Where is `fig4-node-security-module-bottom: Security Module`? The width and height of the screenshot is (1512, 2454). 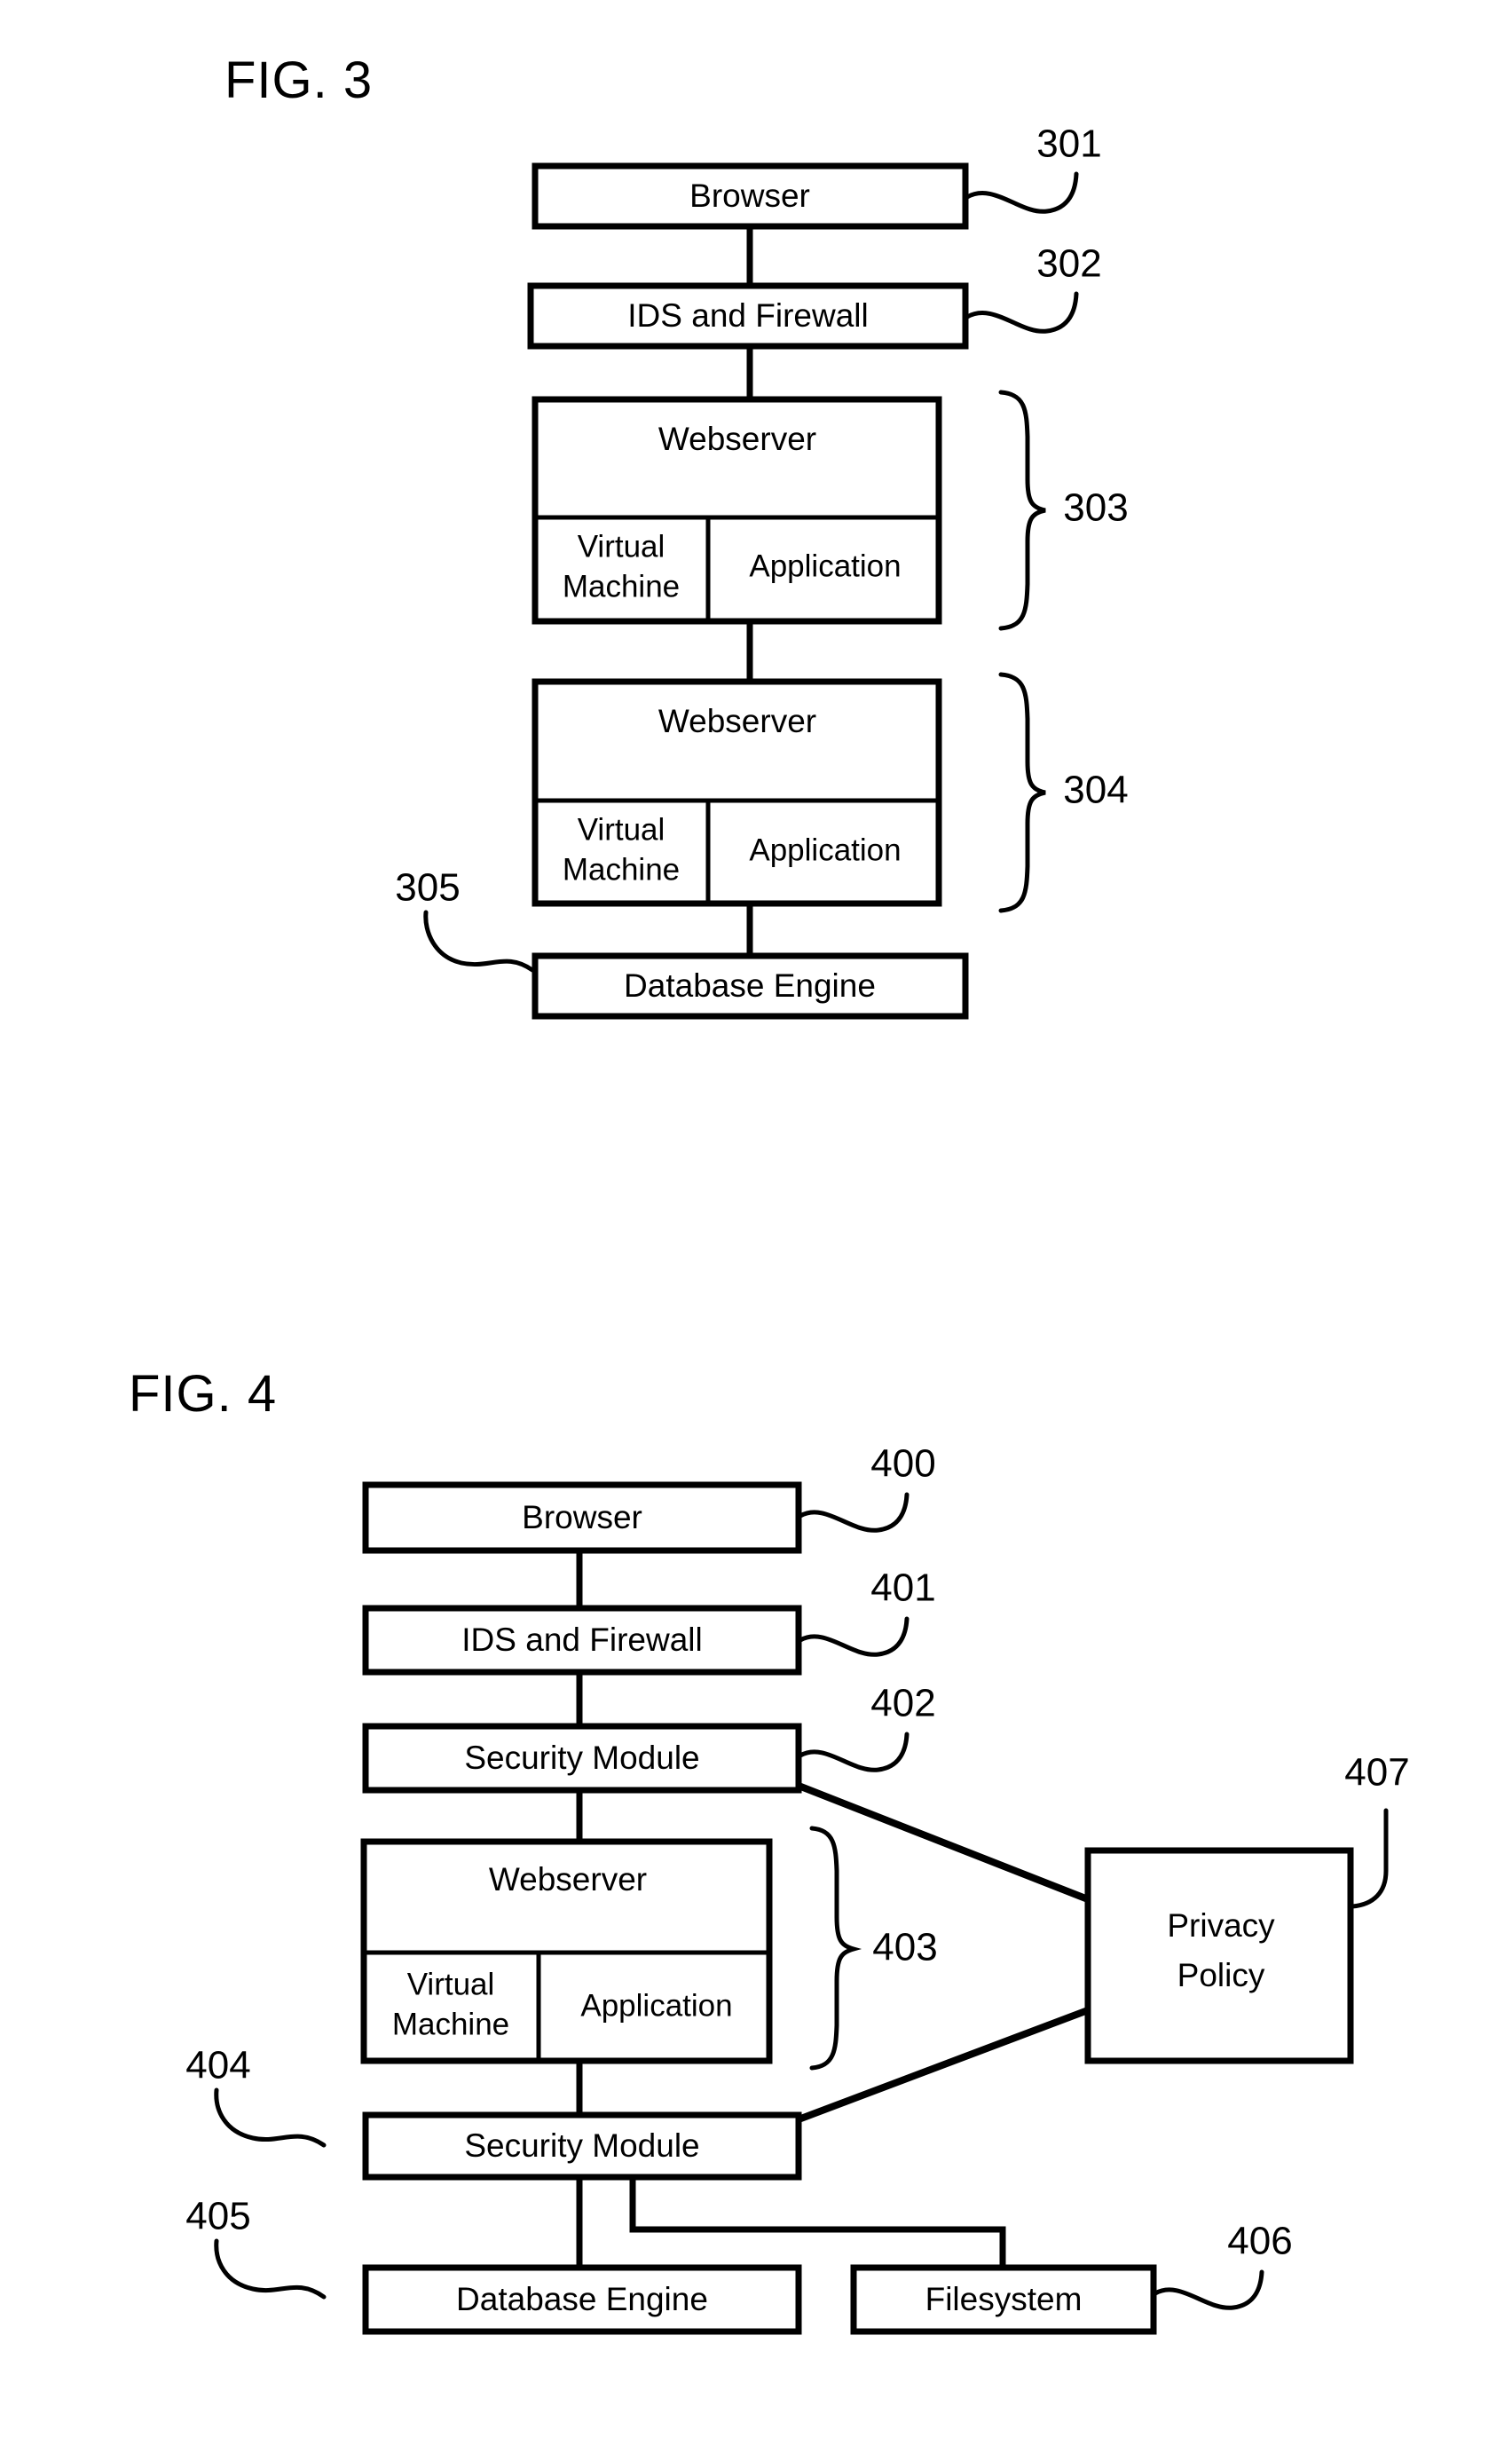
fig4-node-security-module-bottom: Security Module is located at coordinates (582, 2146).